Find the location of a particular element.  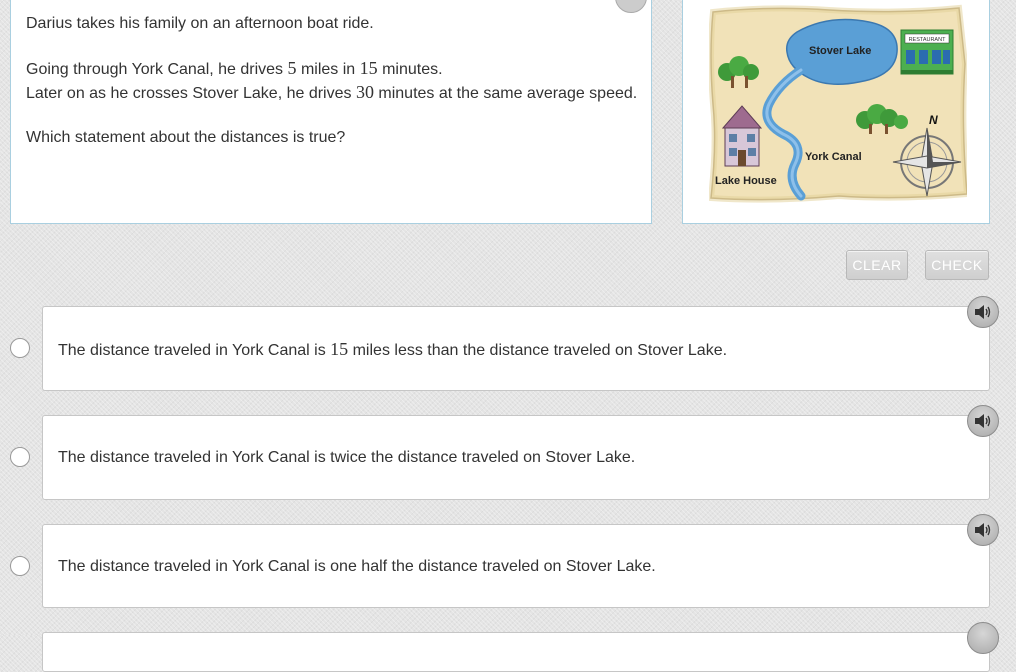

question-text-segment: minutes at the same average speed. is located at coordinates (505, 93).